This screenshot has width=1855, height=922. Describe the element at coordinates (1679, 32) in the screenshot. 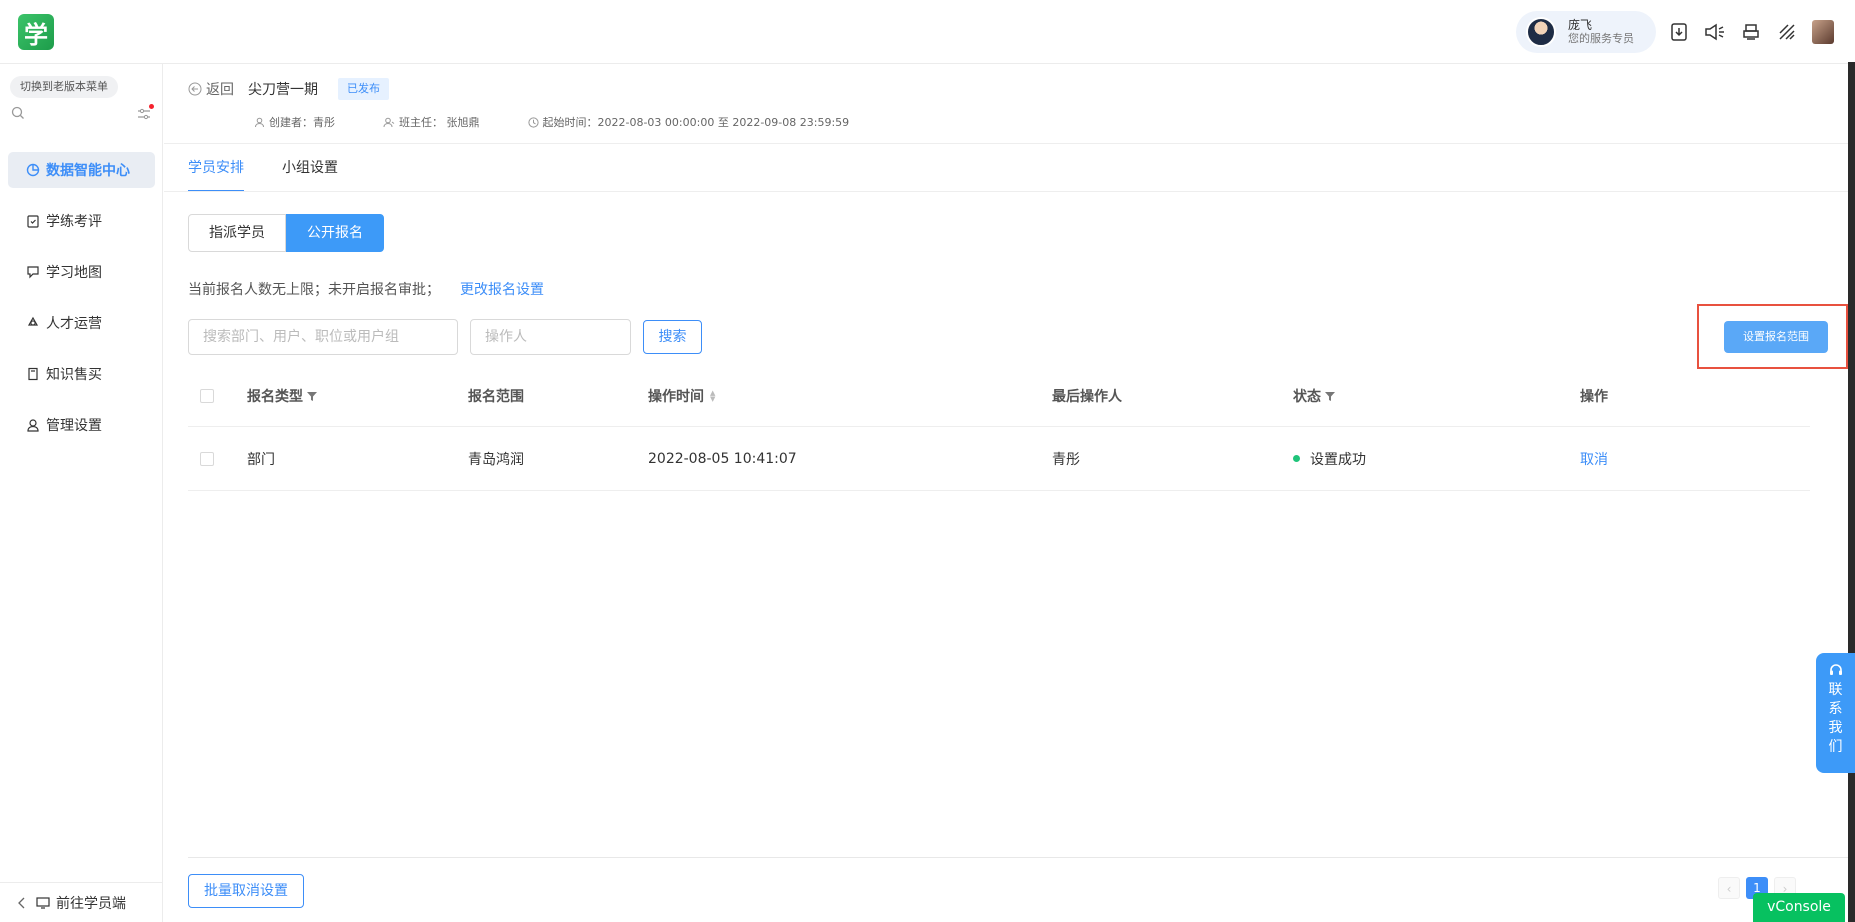

I see `download-icon` at that location.